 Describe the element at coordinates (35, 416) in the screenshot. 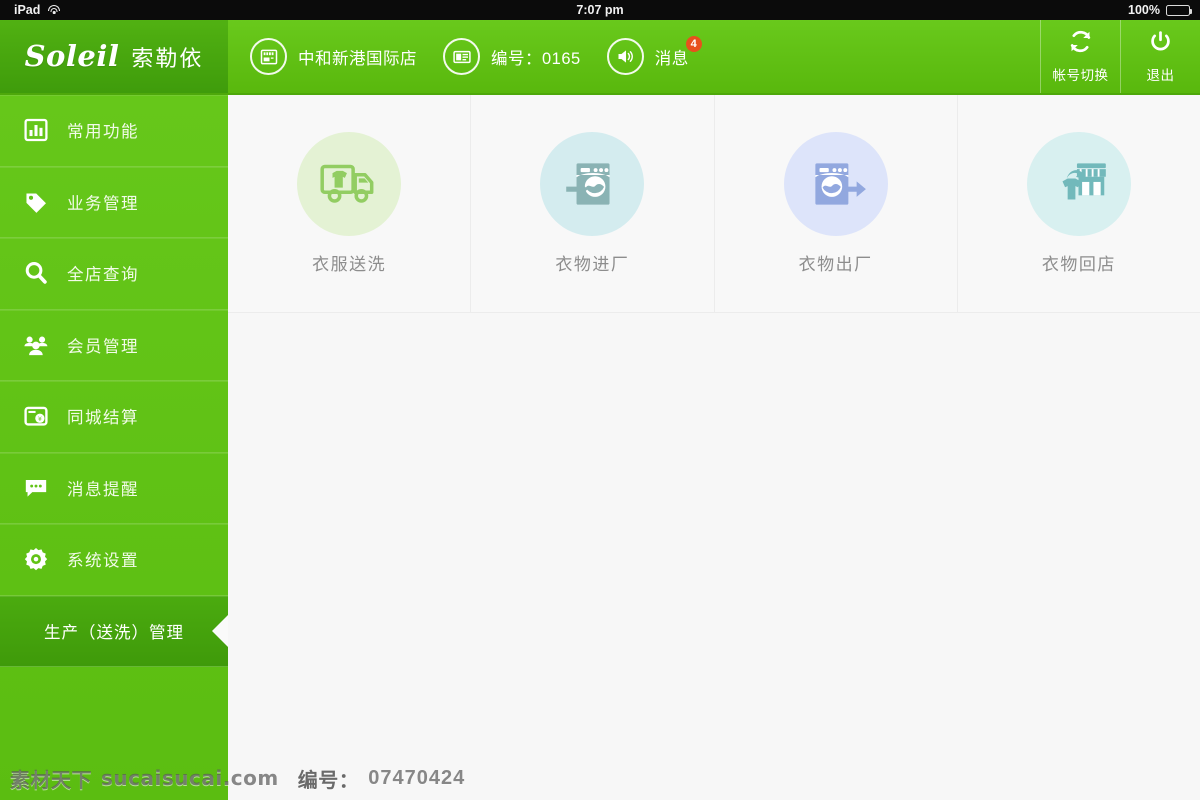

I see `wallet-yuan-icon: ¥` at that location.